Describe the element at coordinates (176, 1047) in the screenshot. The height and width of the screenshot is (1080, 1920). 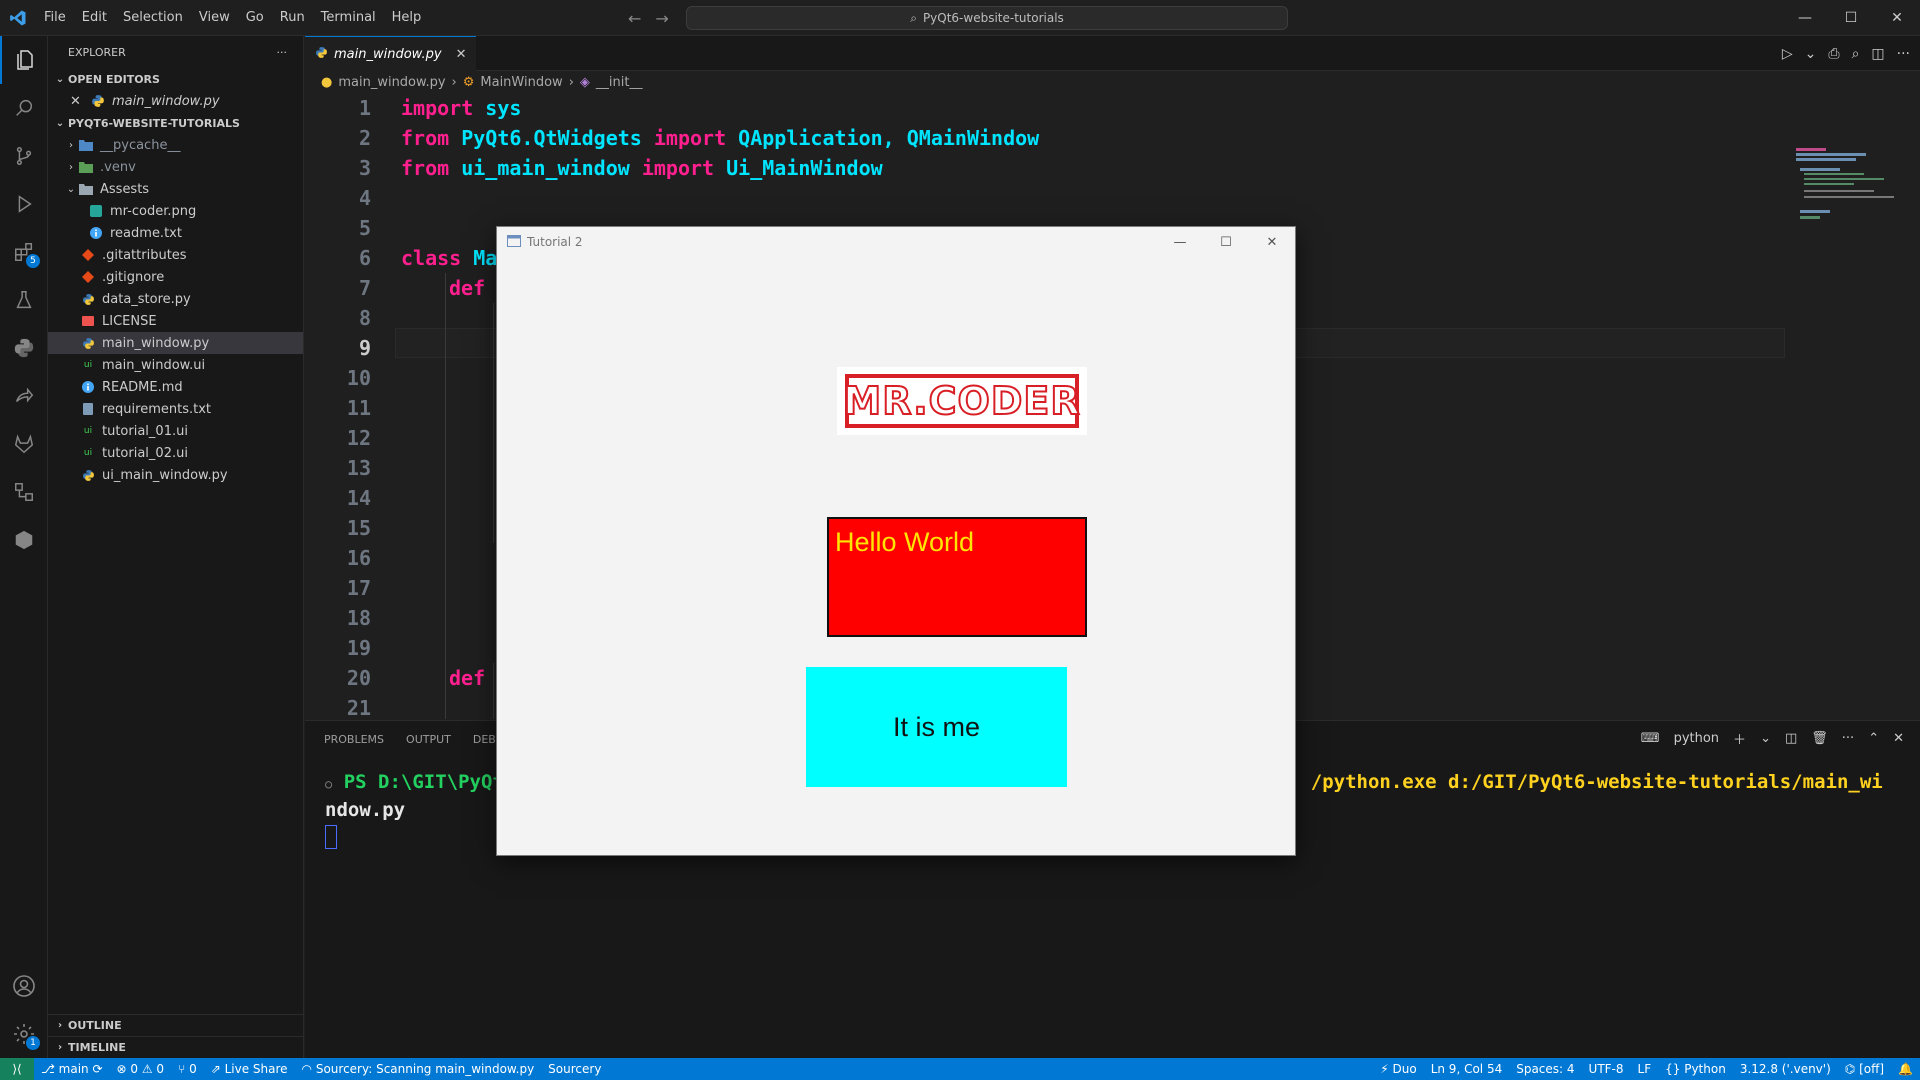
I see `timeline-section: › TIMELINE` at that location.